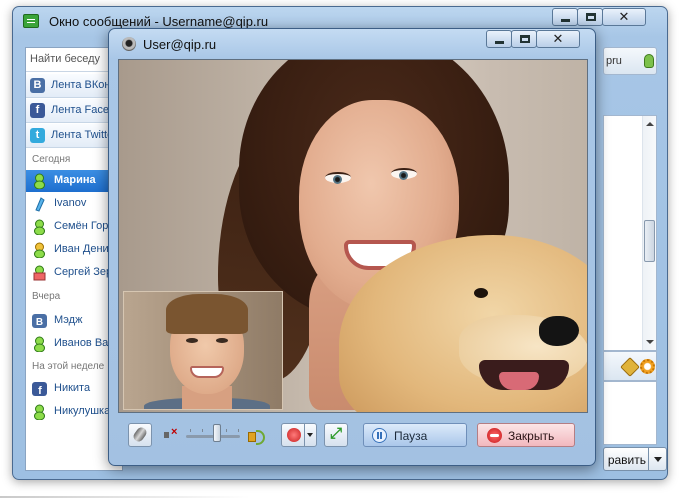 This screenshot has width=681, height=500. I want to click on end-call-icon, so click(494, 435).